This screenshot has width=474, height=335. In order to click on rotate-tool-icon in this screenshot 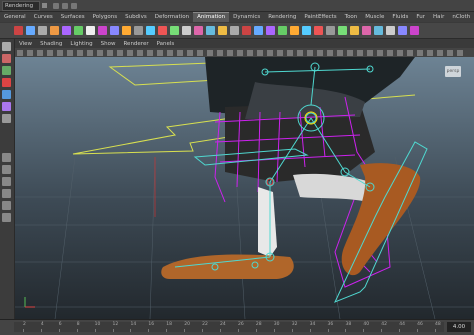, I will do `click(6, 82)`.